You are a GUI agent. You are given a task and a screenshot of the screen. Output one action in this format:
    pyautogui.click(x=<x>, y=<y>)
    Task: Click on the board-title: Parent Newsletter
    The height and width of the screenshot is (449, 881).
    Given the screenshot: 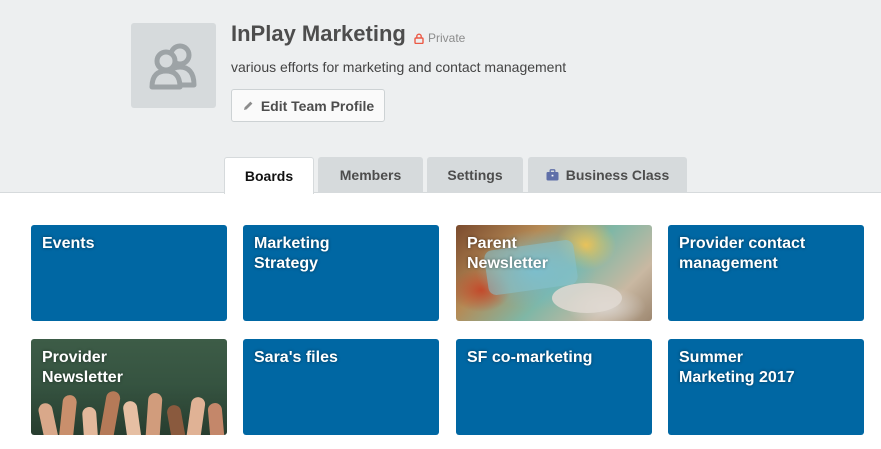 What is the action you would take?
    pyautogui.click(x=507, y=253)
    